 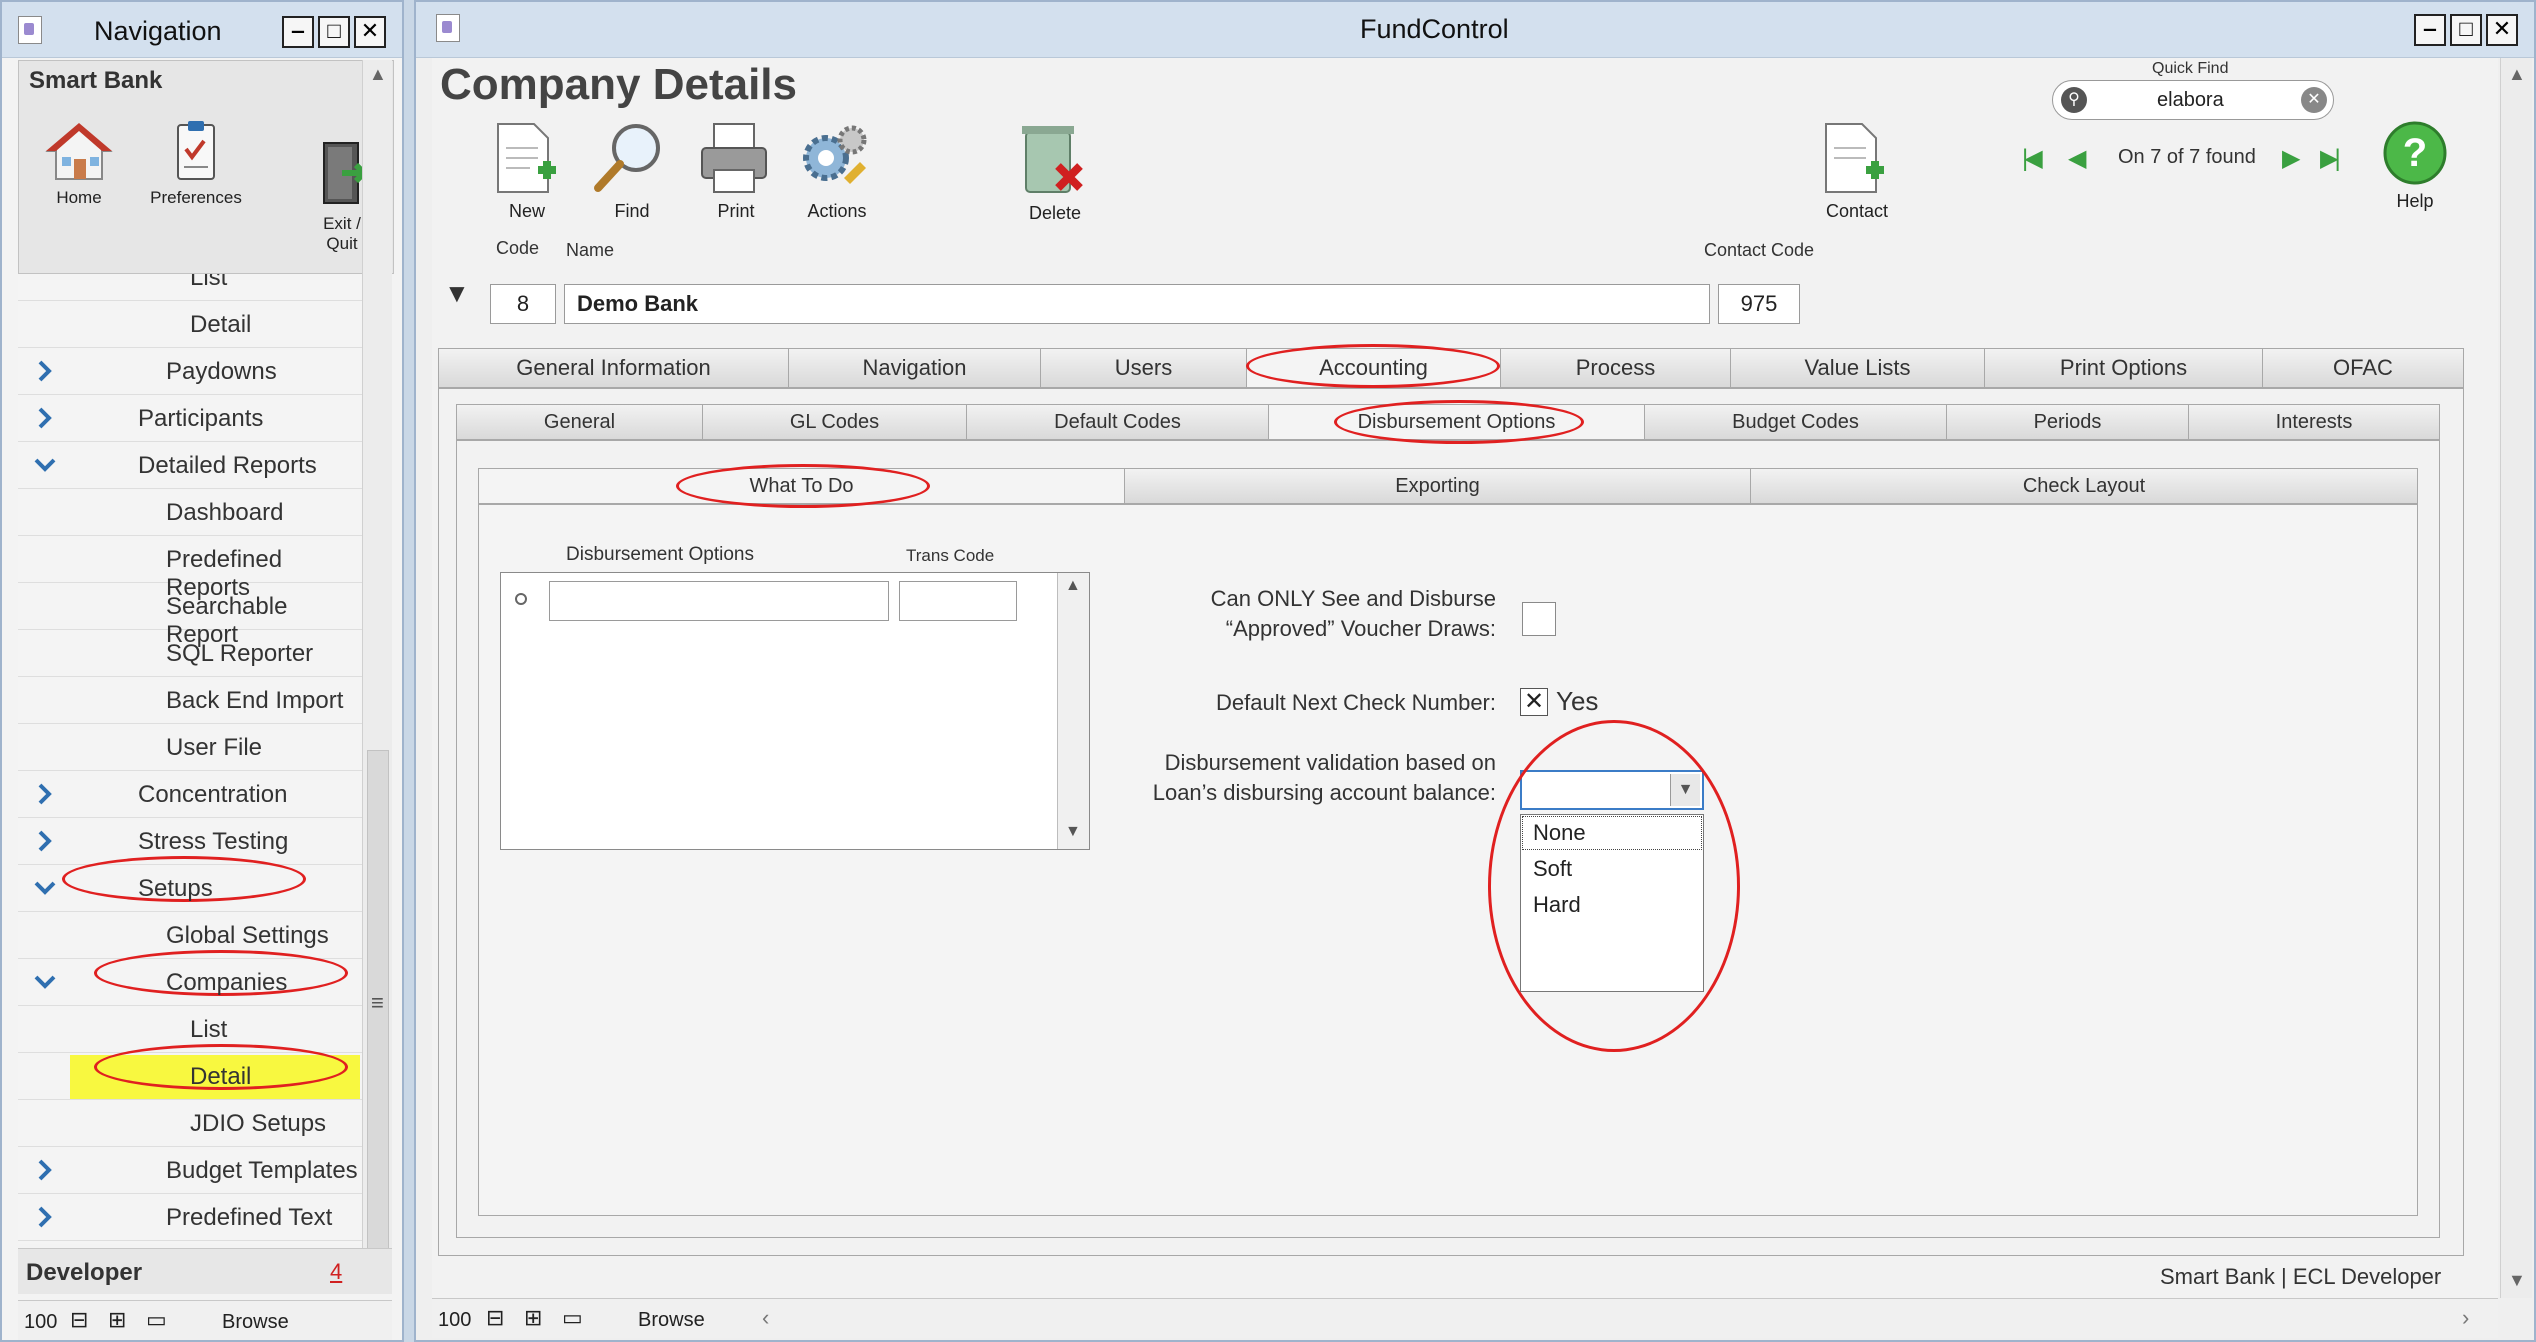 What do you see at coordinates (915, 368) in the screenshot?
I see `tab-navigation: Navigation` at bounding box center [915, 368].